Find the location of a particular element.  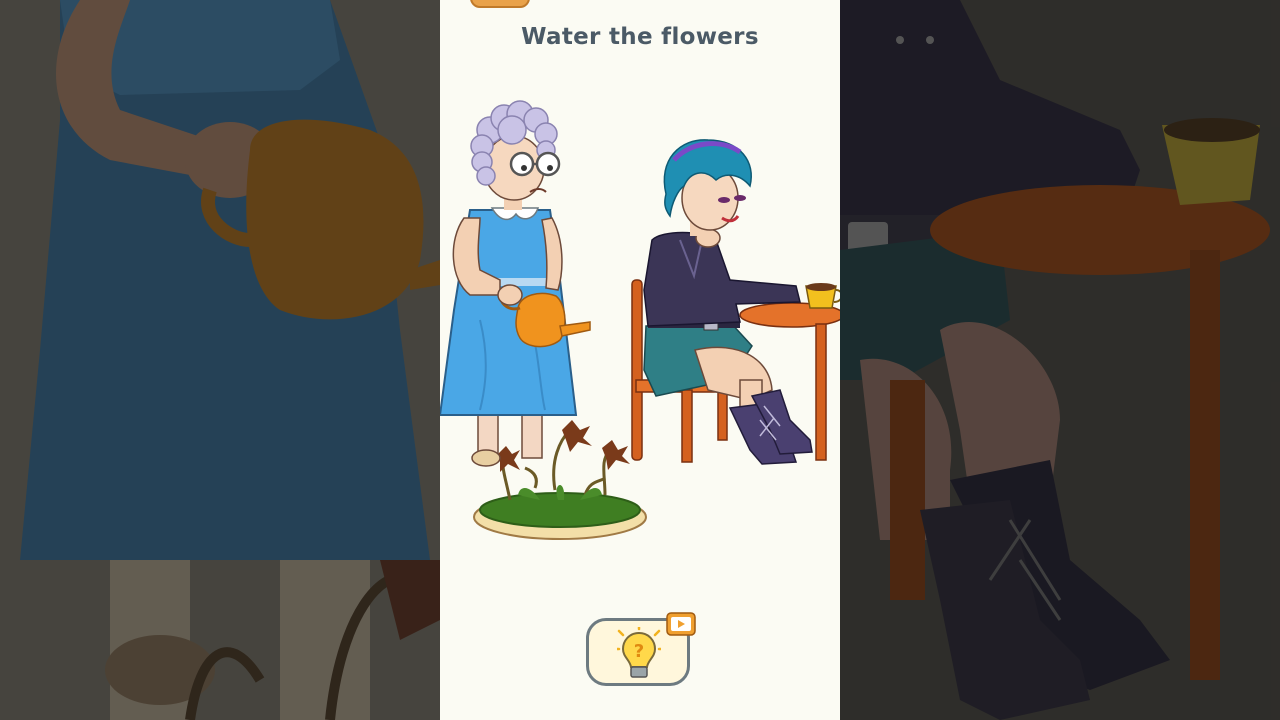

menu-tab is located at coordinates (500, 4).